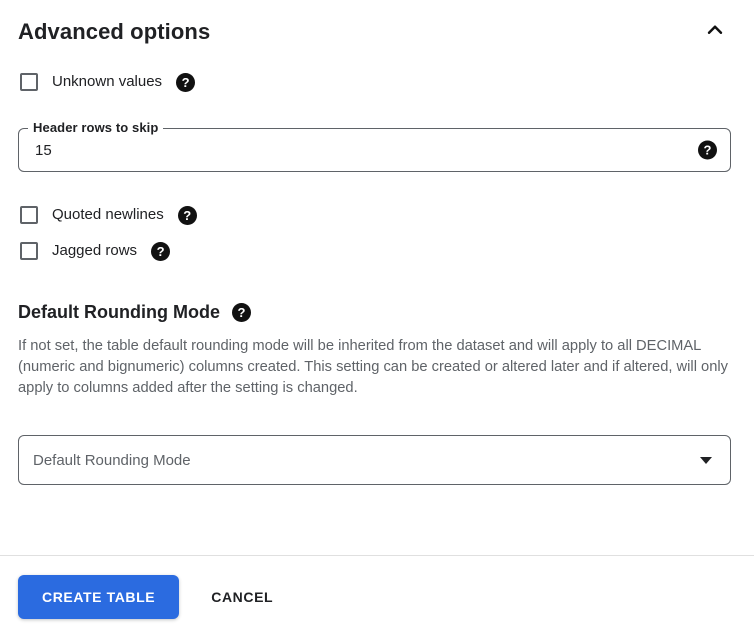 This screenshot has height=630, width=754. What do you see at coordinates (114, 31) in the screenshot?
I see `page-title: Advanced options` at bounding box center [114, 31].